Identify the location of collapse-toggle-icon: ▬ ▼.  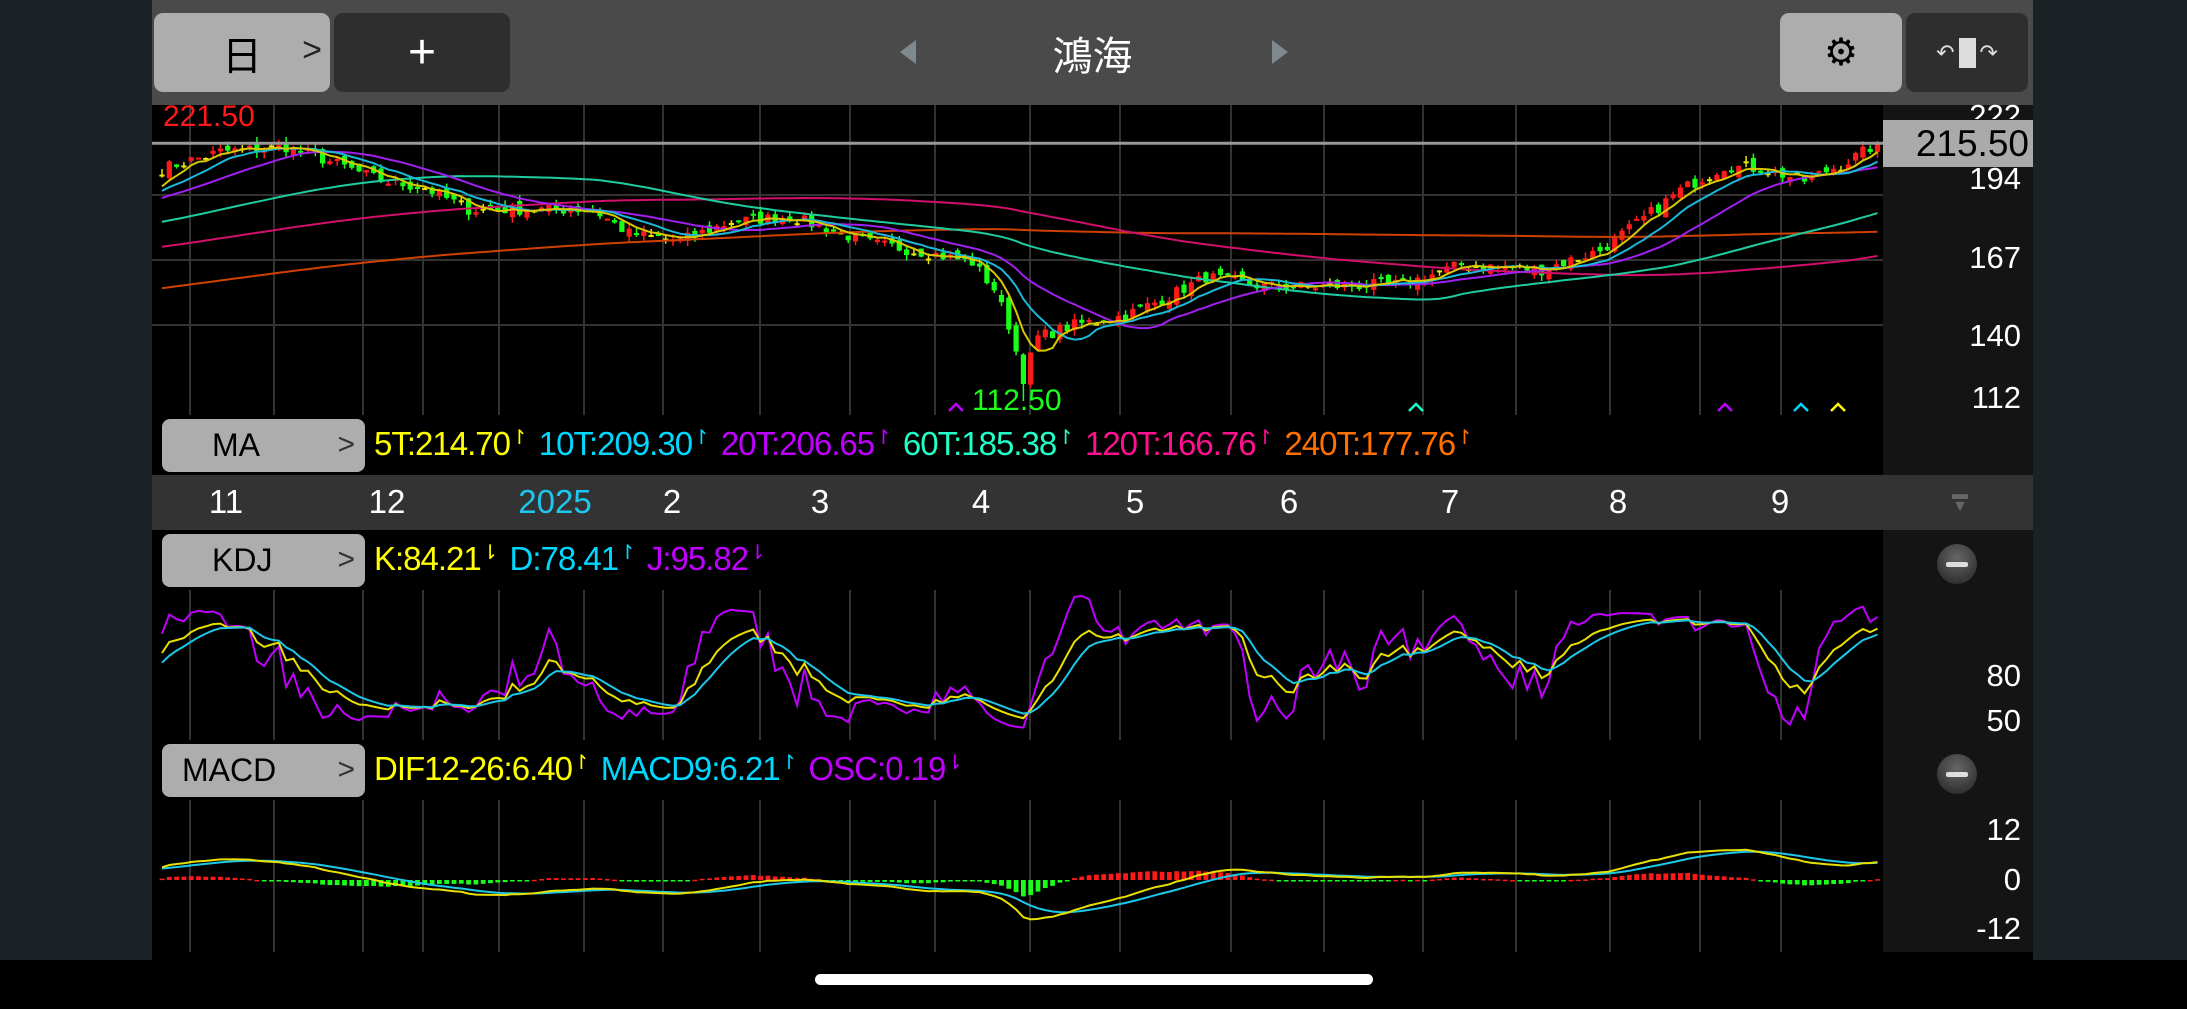
(1960, 501).